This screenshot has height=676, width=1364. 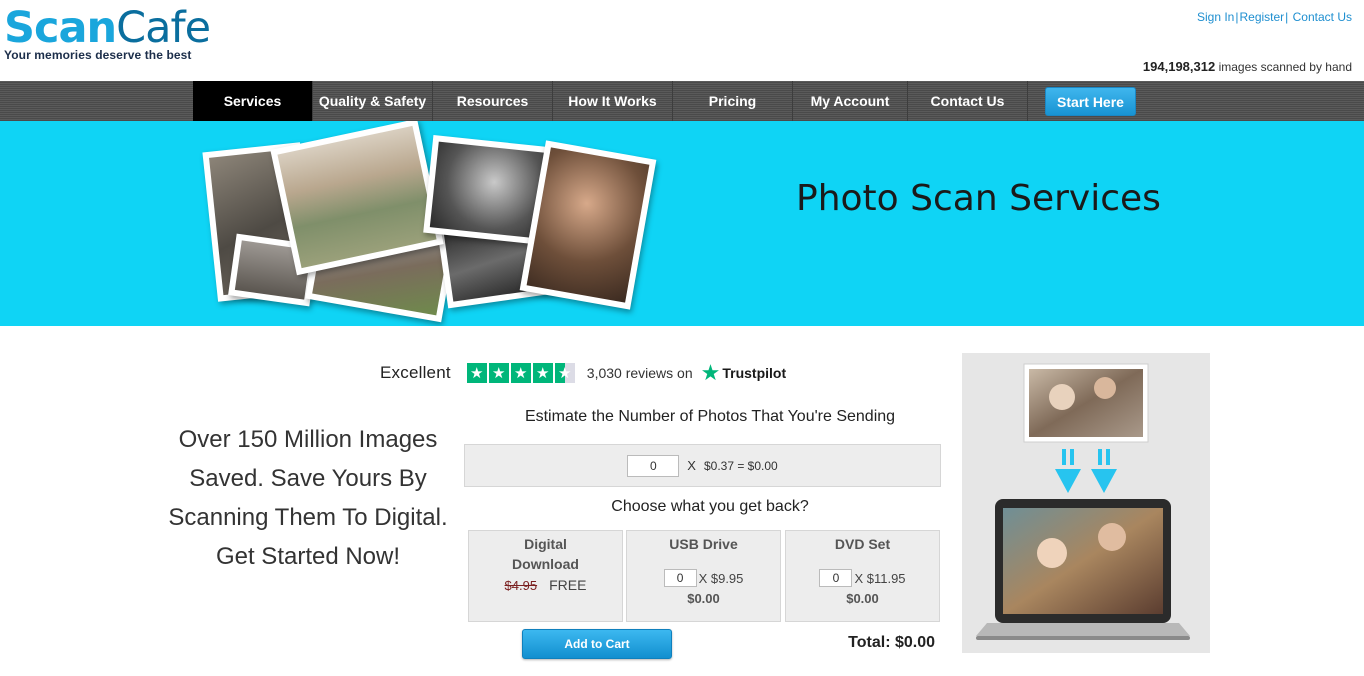 I want to click on free-price: FREE, so click(x=568, y=585).